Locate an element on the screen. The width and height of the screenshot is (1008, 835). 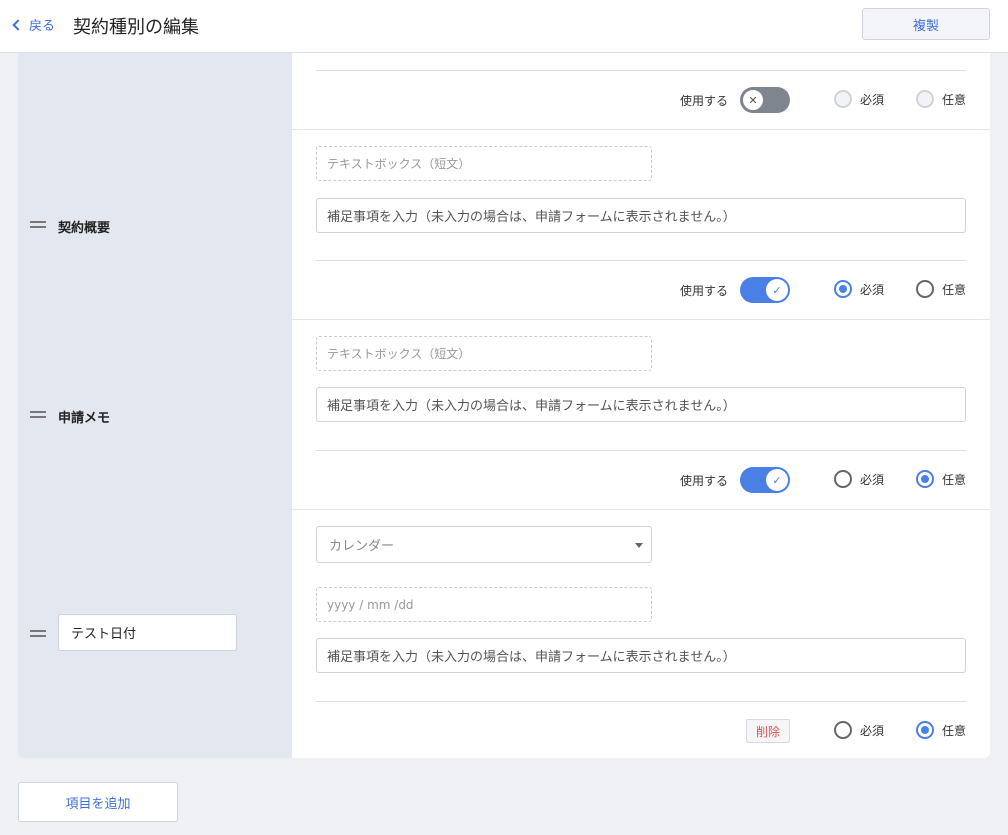
field-label-column is located at coordinates (155, 91).